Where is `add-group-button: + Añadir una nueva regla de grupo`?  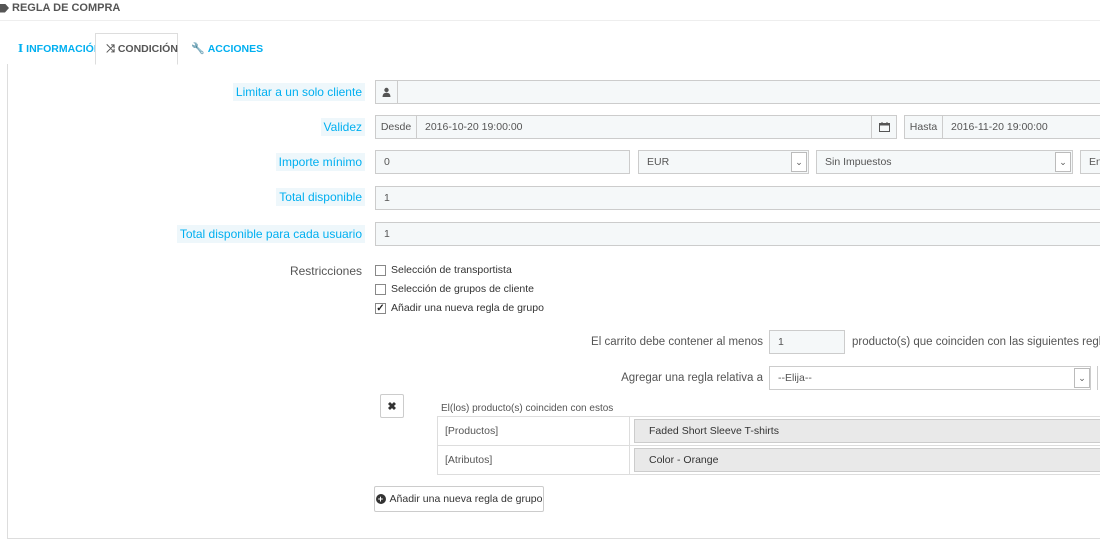
add-group-button: + Añadir una nueva regla de grupo is located at coordinates (459, 499).